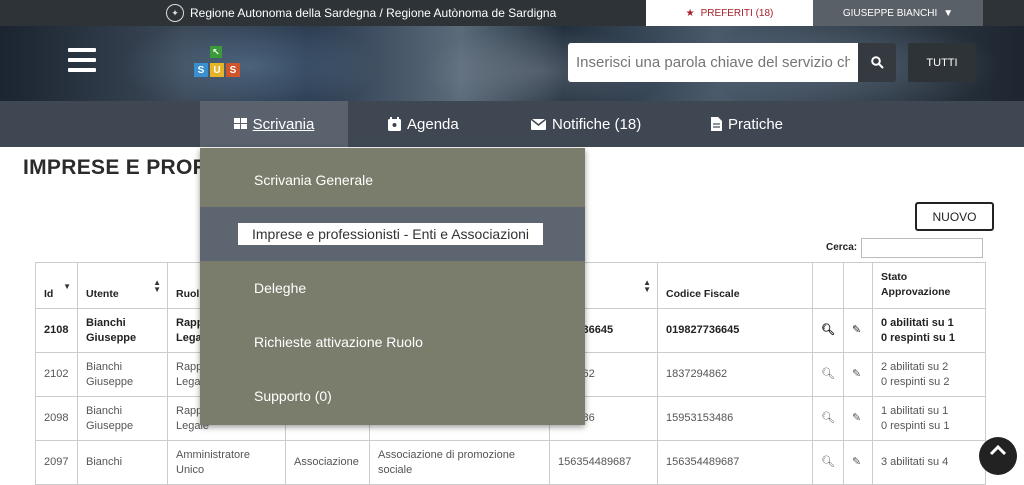 This screenshot has height=485, width=1024. What do you see at coordinates (756, 124) in the screenshot?
I see `nav-pratiche-label: Pratiche` at bounding box center [756, 124].